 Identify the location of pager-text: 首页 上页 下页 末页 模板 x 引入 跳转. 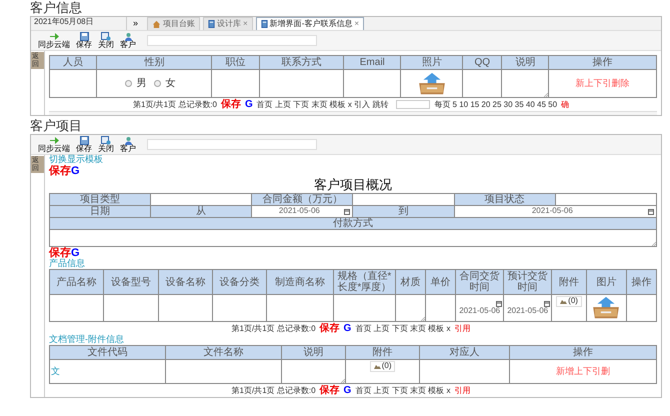
(322, 104).